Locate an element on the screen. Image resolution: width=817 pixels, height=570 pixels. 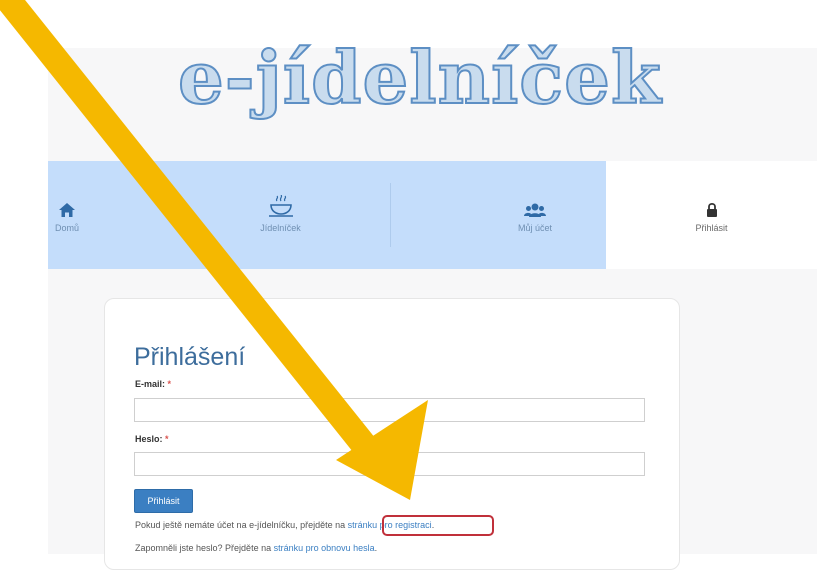
nav-item-account: Můj účet is located at coordinates (535, 215).